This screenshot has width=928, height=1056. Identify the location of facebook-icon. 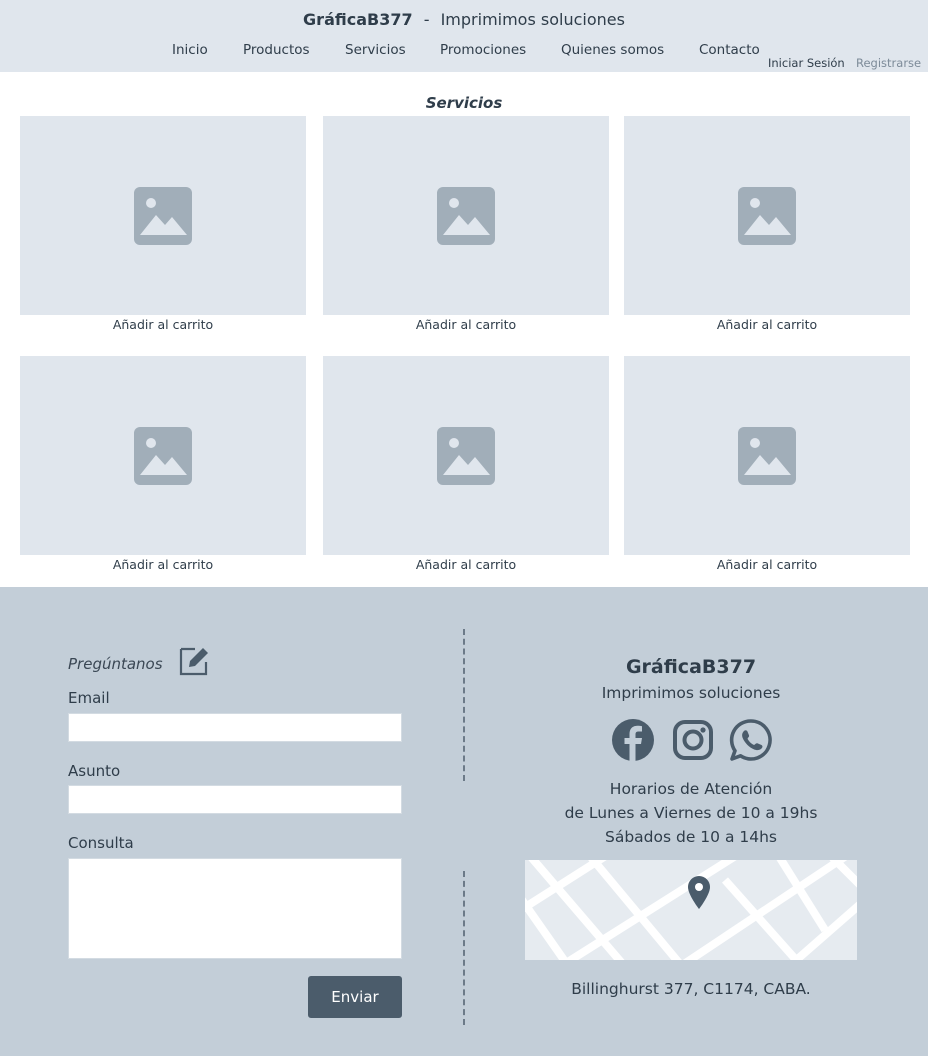
(633, 740).